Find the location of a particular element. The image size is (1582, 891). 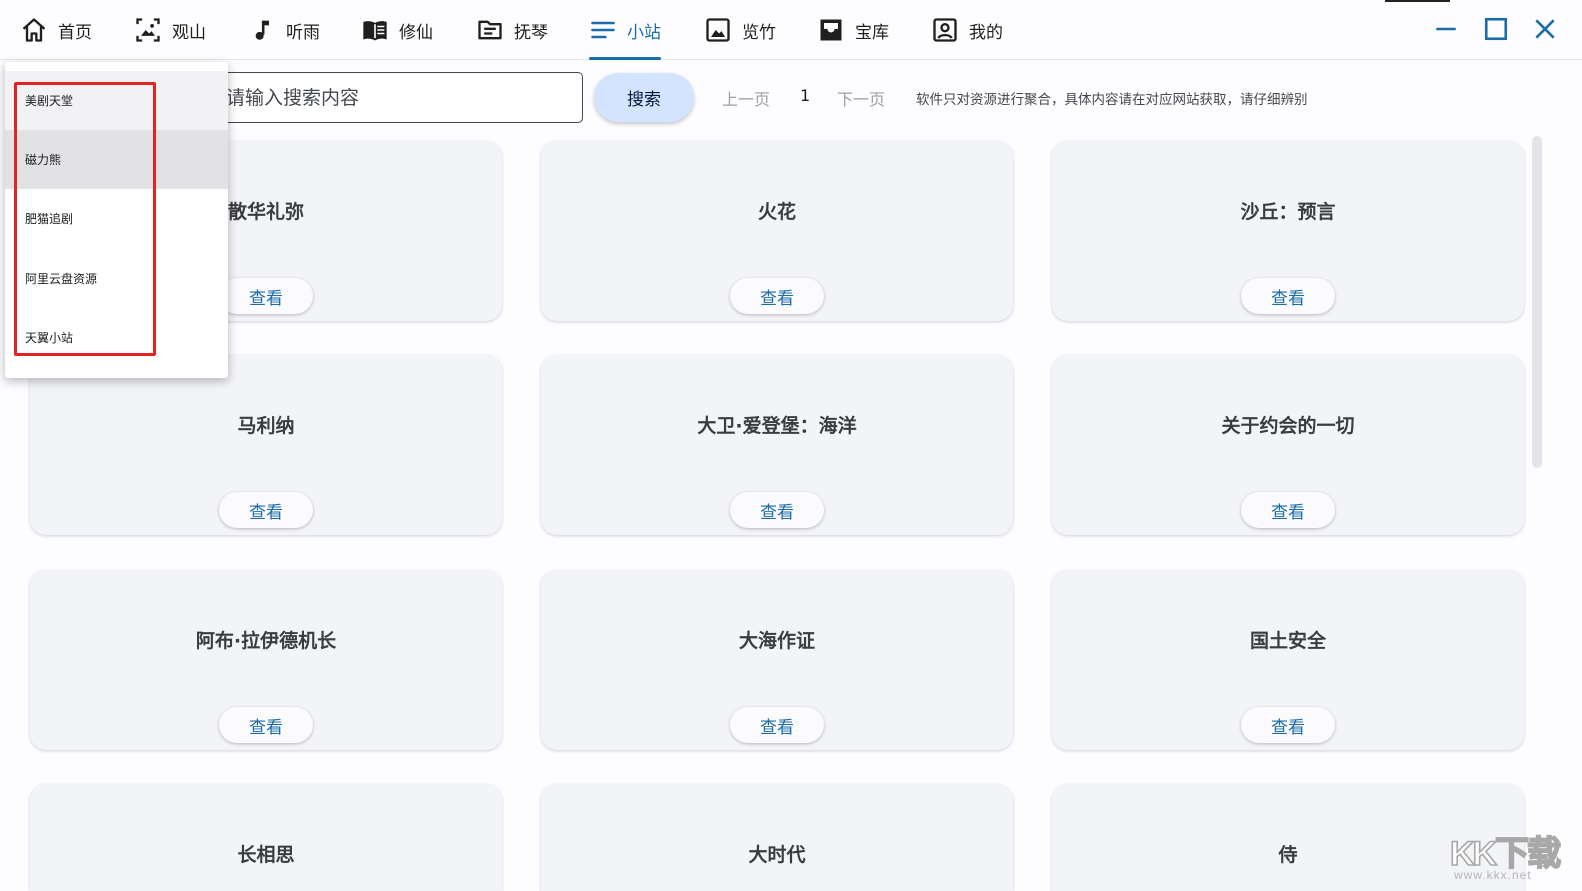

minimize-icon is located at coordinates (1446, 29).